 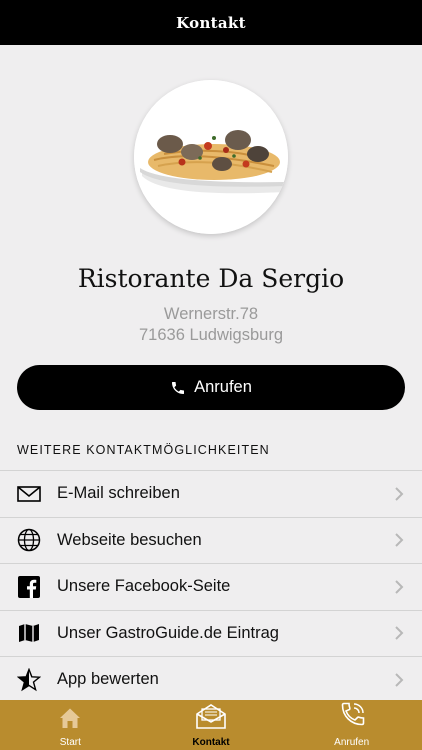 I want to click on mail-icon, so click(x=211, y=719).